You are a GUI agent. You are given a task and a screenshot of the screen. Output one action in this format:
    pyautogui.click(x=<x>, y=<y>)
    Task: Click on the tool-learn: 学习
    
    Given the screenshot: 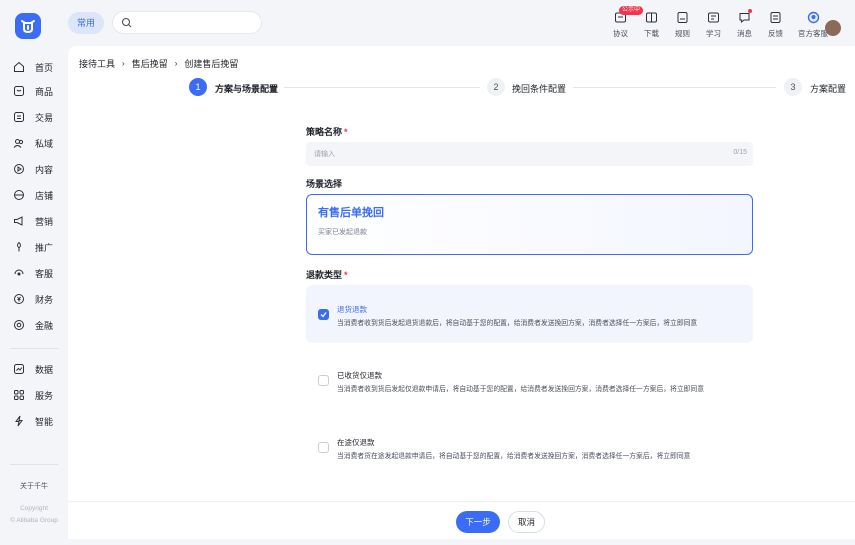 What is the action you would take?
    pyautogui.click(x=713, y=22)
    